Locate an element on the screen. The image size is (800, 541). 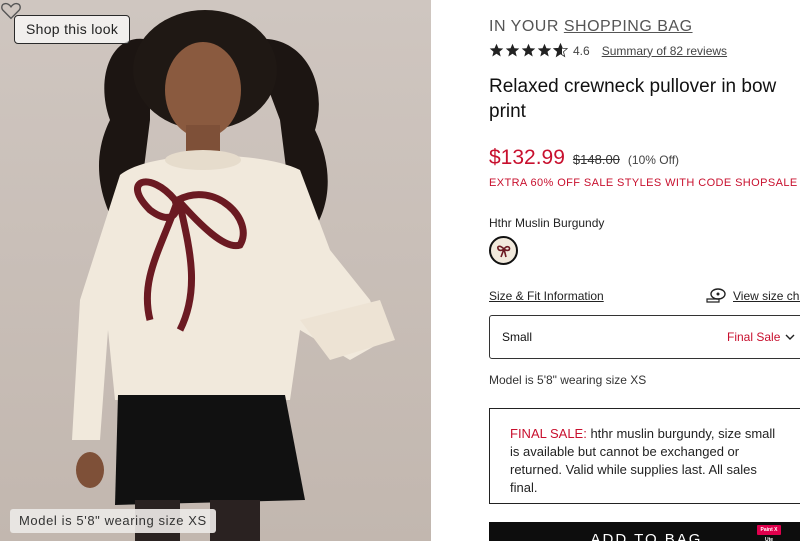
in-bag-notice: IN YOUR SHOPPING BAG is located at coordinates (591, 27).